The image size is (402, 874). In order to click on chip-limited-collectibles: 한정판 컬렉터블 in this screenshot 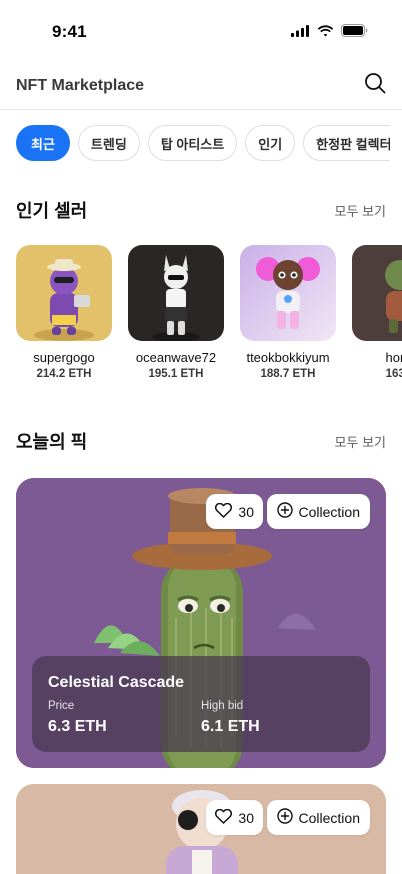, I will do `click(346, 143)`.